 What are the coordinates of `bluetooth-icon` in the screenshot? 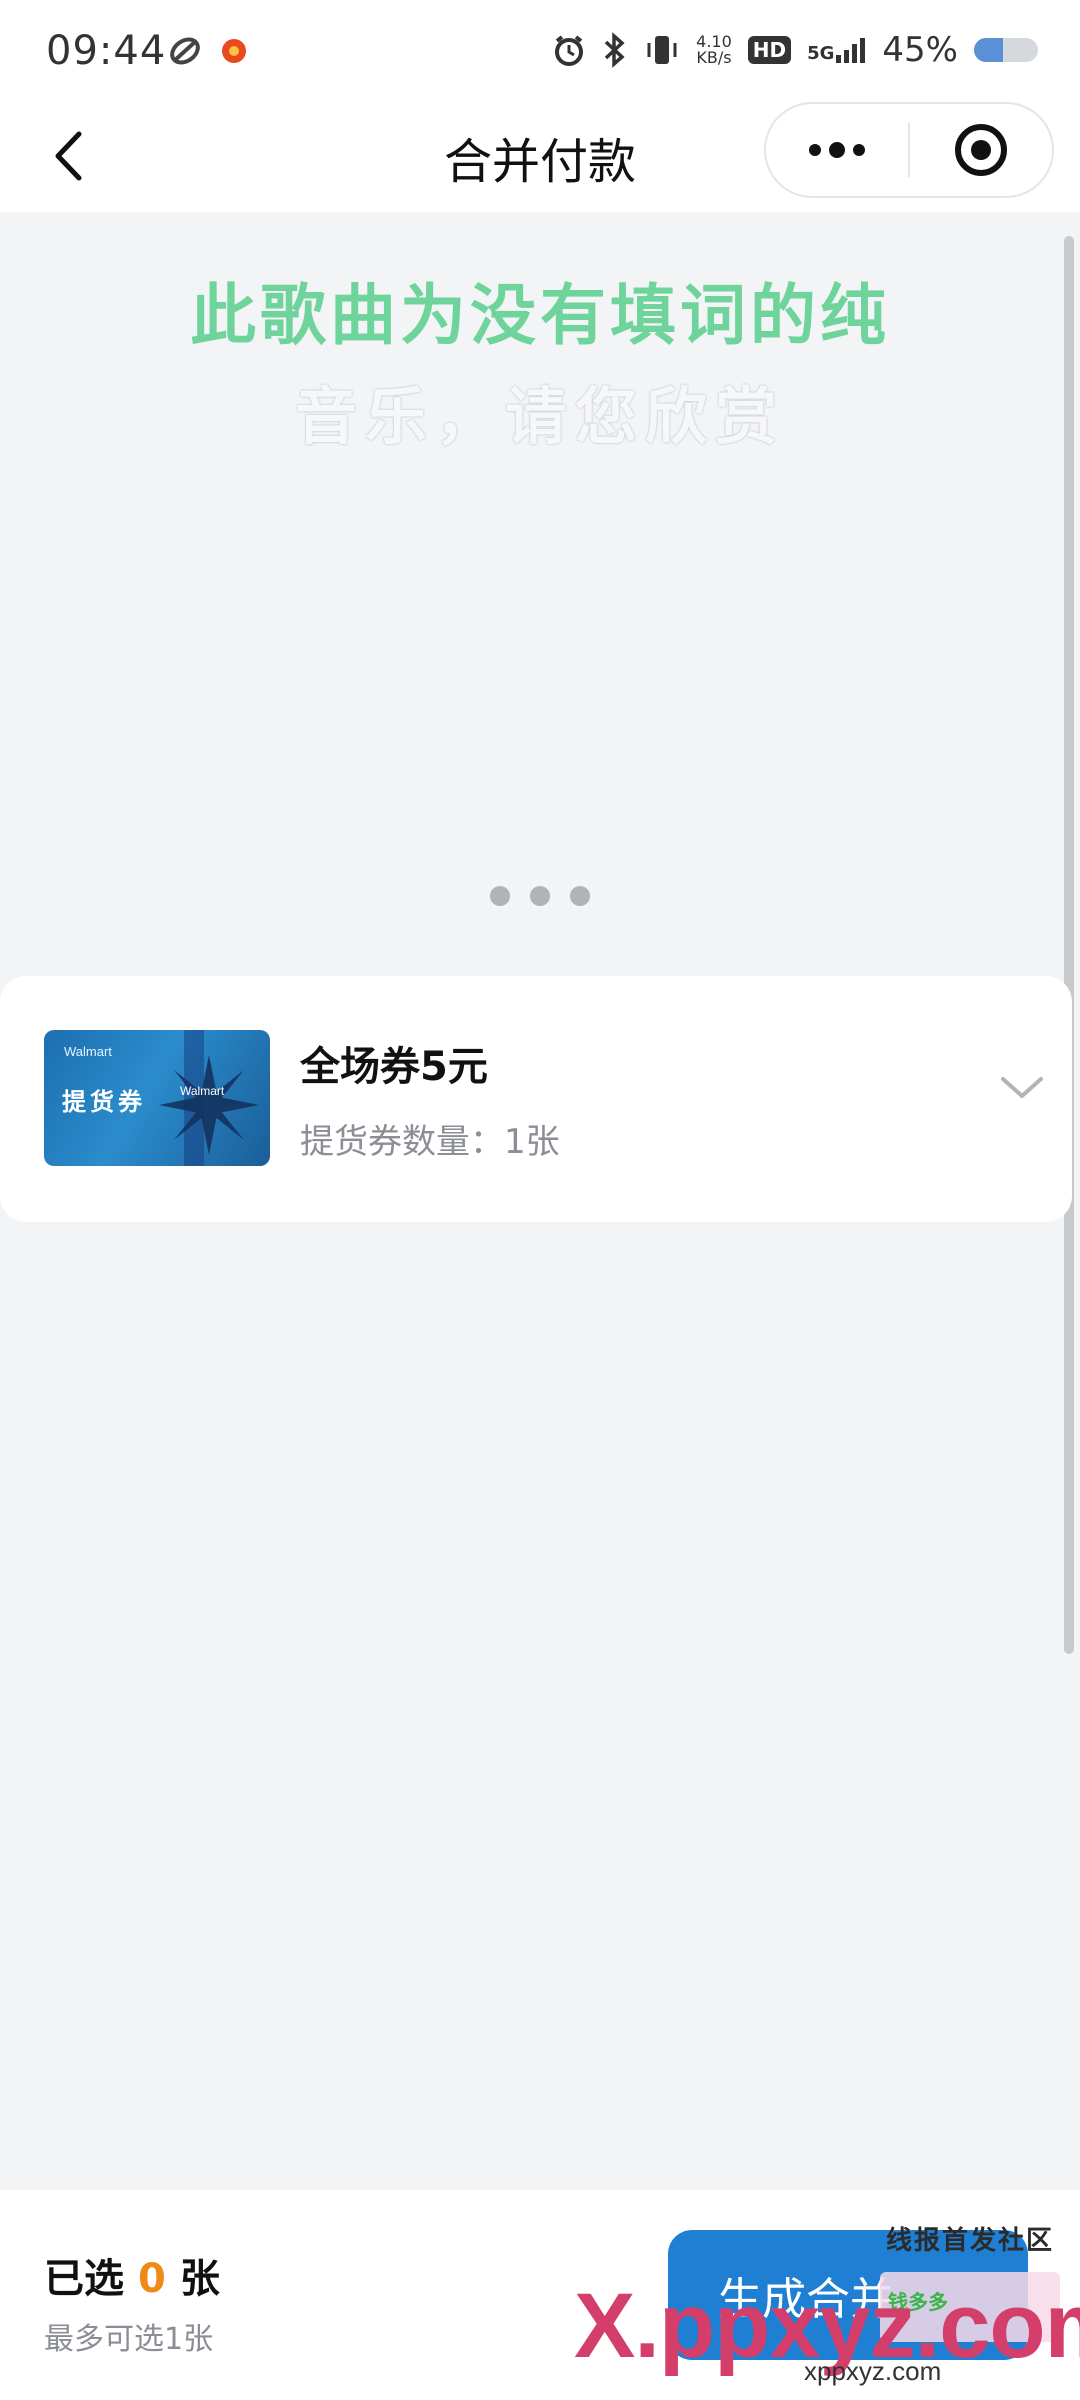 It's located at (614, 50).